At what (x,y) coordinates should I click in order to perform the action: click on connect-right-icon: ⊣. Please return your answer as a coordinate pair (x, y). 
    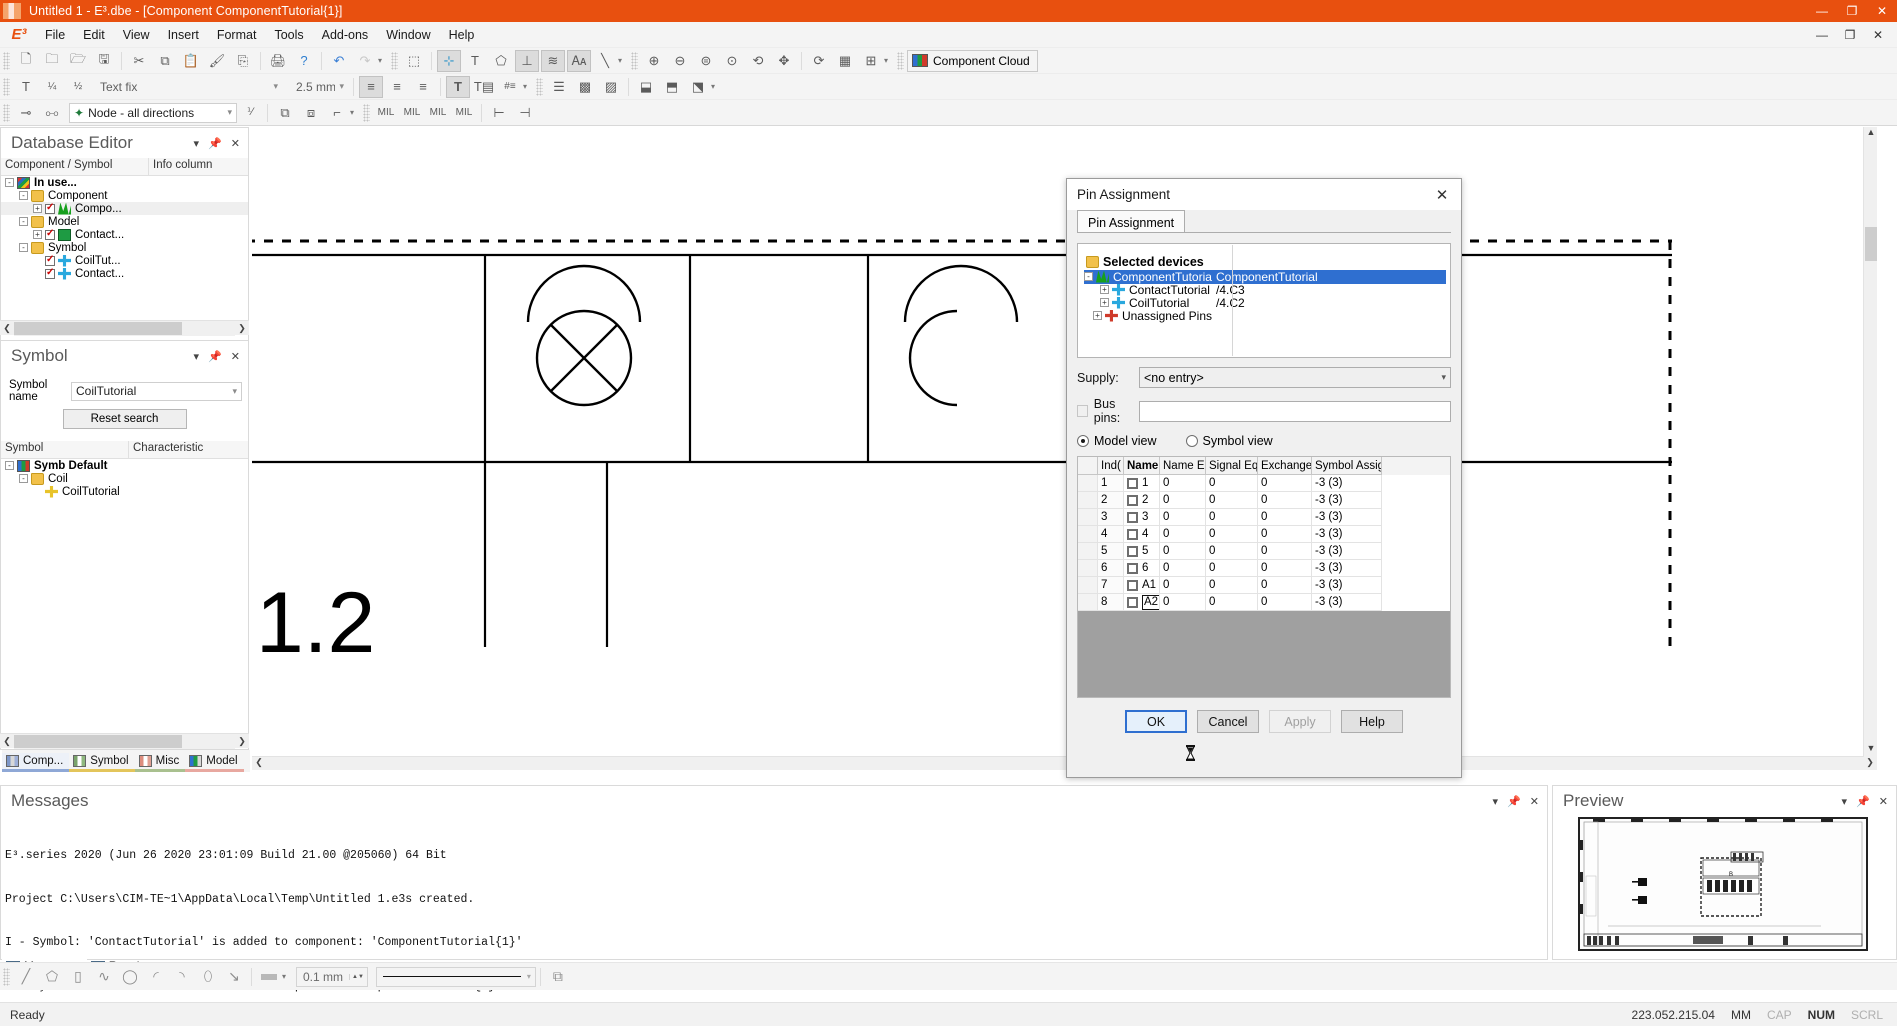
    Looking at the image, I should click on (525, 113).